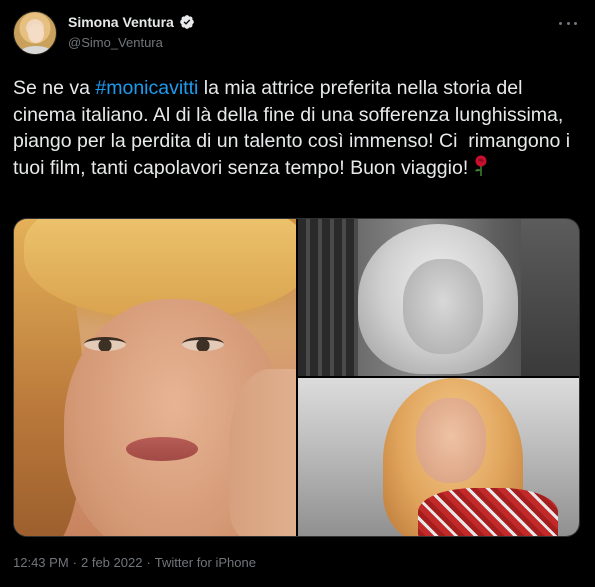 The height and width of the screenshot is (587, 595). What do you see at coordinates (205, 562) in the screenshot?
I see `tweet-source: Twitter for iPhone` at bounding box center [205, 562].